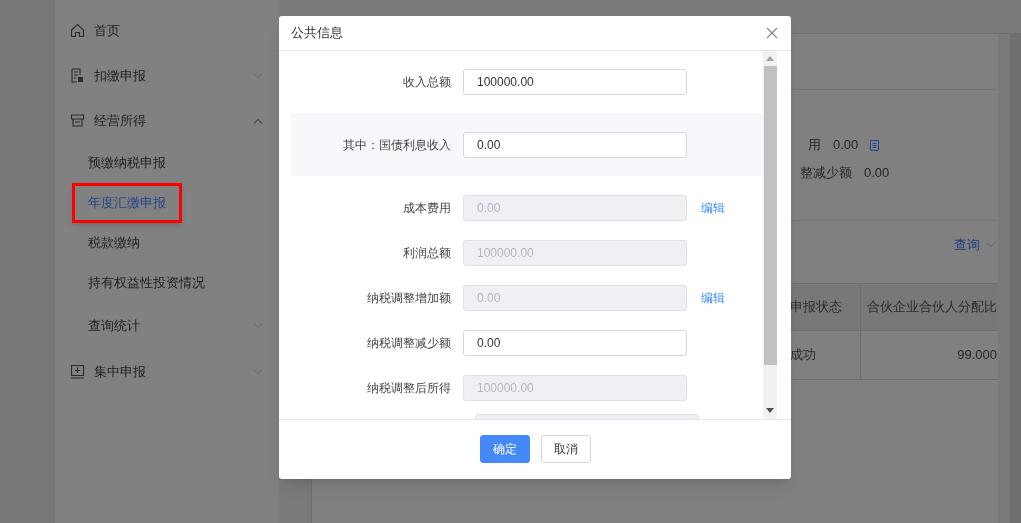 This screenshot has height=523, width=1021. What do you see at coordinates (77, 75) in the screenshot?
I see `document-icon` at bounding box center [77, 75].